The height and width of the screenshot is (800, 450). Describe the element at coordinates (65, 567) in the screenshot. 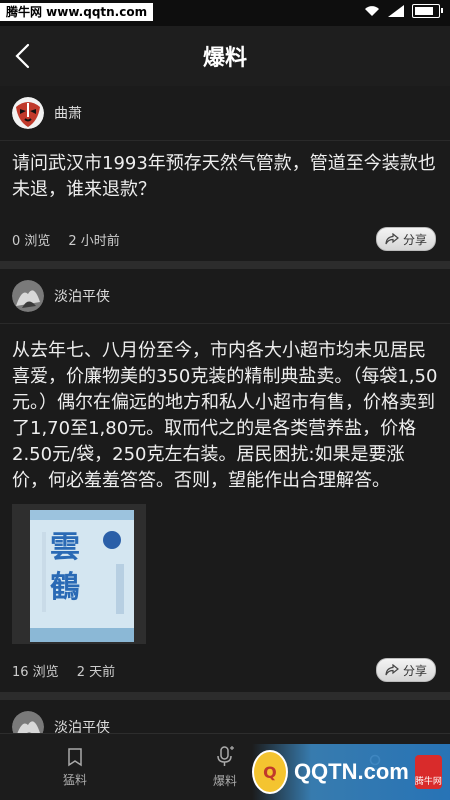

I see `image-label: 雲鶴` at that location.